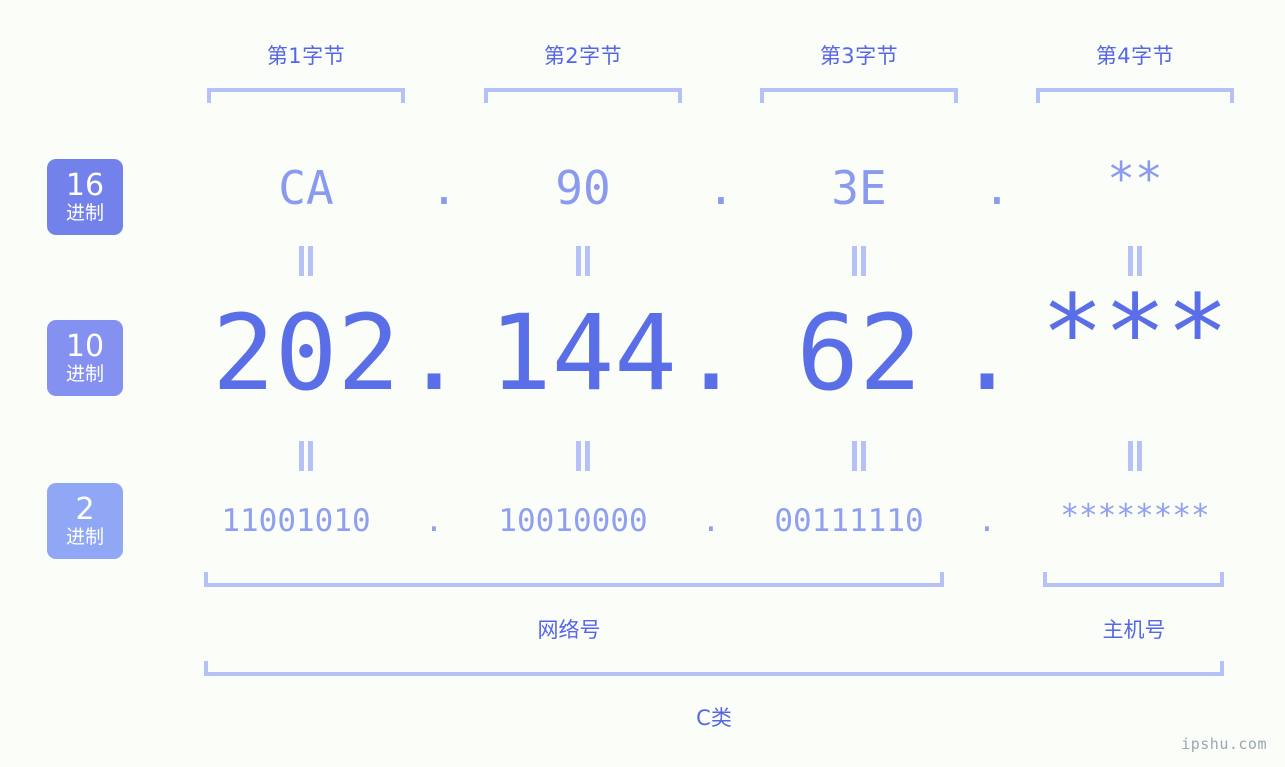  Describe the element at coordinates (574, 579) in the screenshot. I see `network-id-bracket` at that location.